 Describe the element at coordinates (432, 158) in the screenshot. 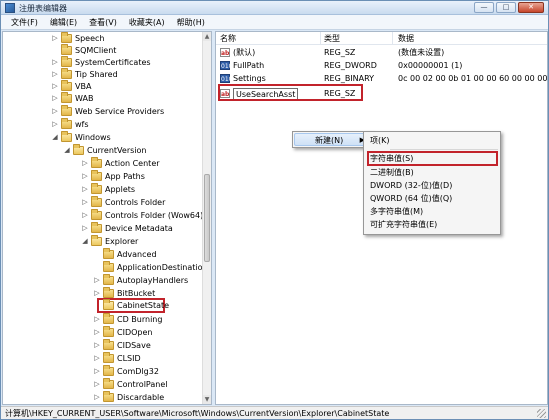

I see `string-value-highlight` at that location.